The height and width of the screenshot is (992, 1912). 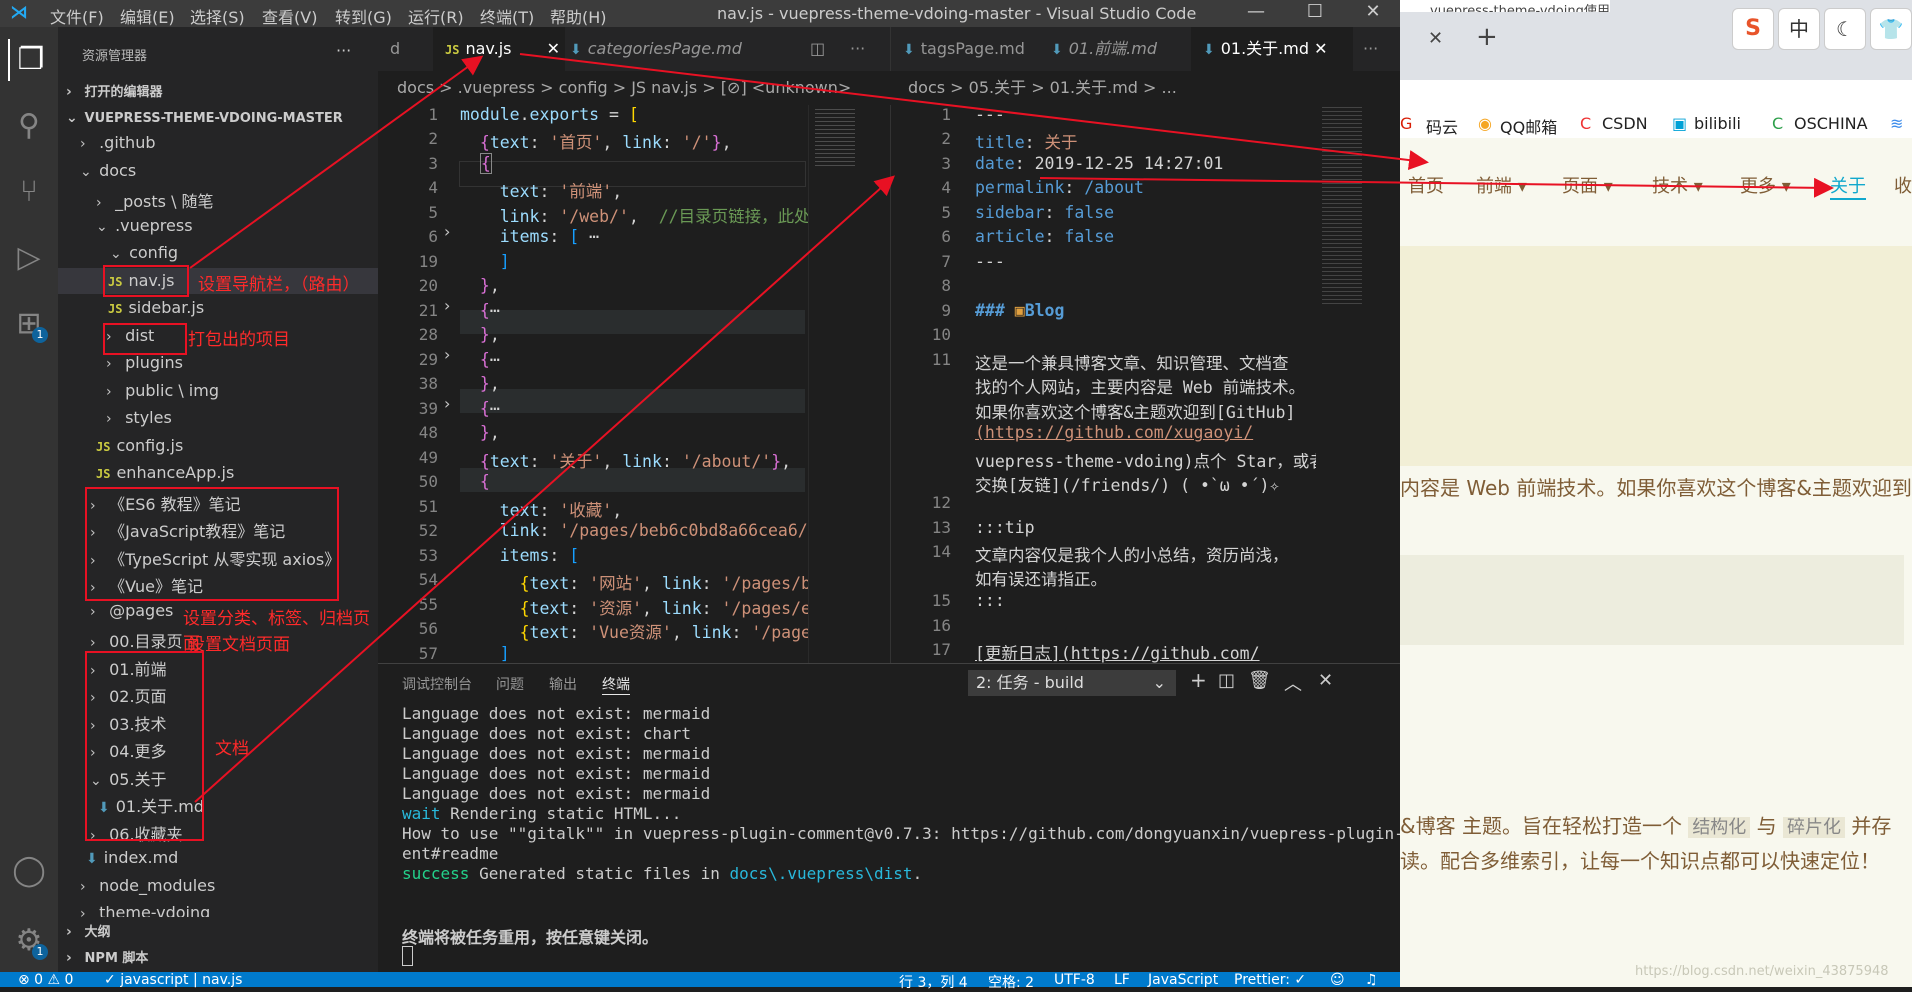 What do you see at coordinates (1122, 980) in the screenshot?
I see `eol-status: LF` at bounding box center [1122, 980].